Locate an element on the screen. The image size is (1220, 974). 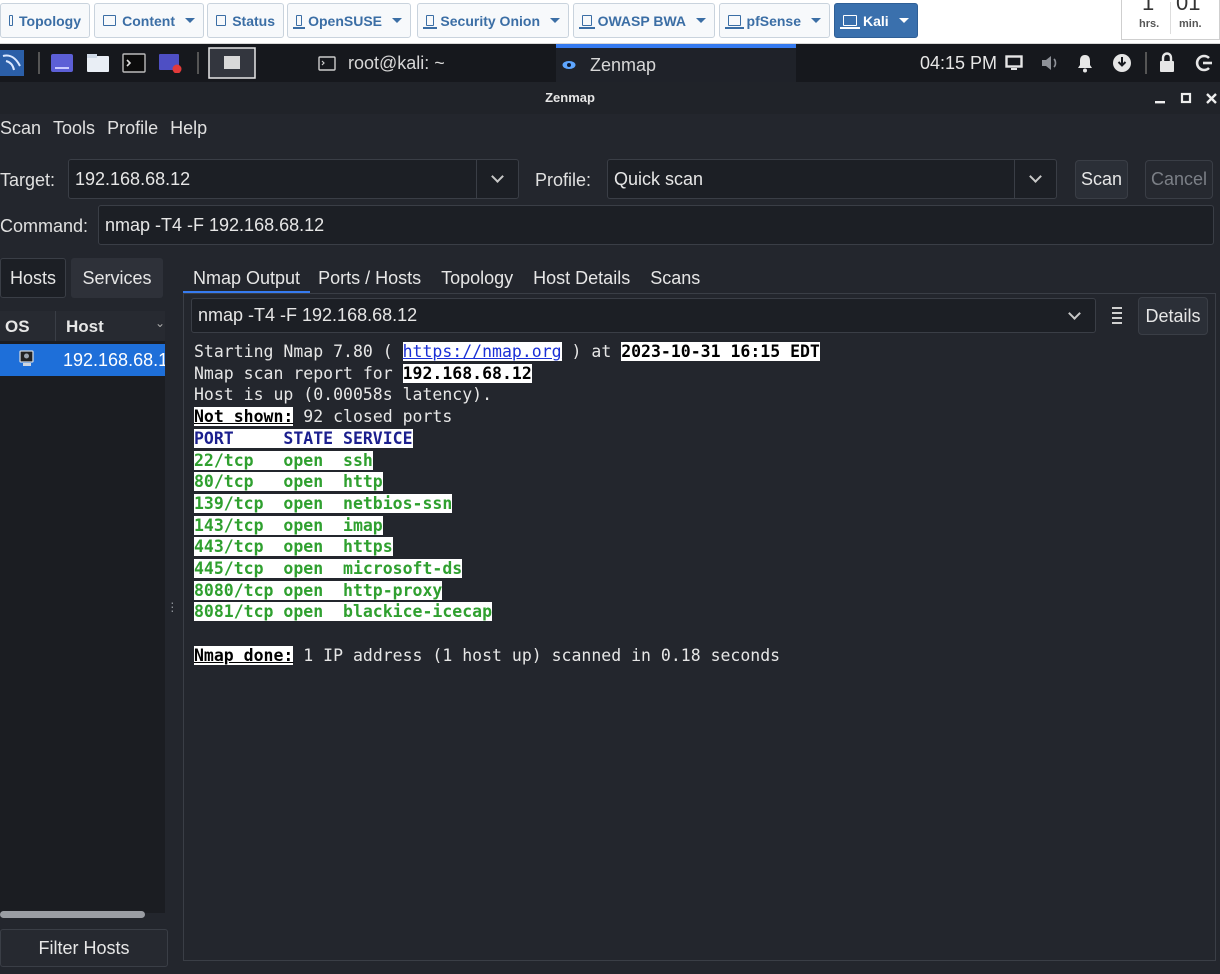
display-icon is located at coordinates (1014, 63).